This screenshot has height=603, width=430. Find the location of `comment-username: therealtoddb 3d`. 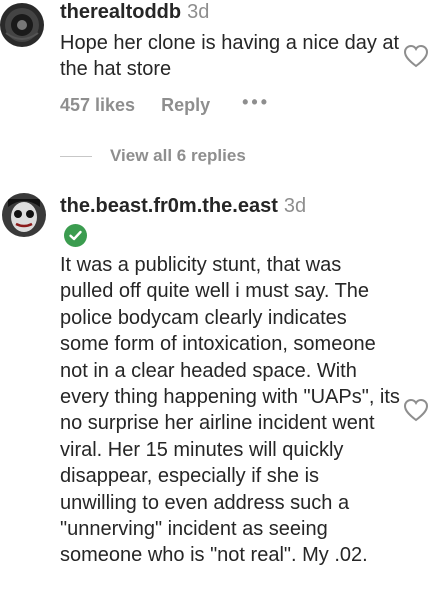

comment-username: therealtoddb 3d is located at coordinates (134, 12).